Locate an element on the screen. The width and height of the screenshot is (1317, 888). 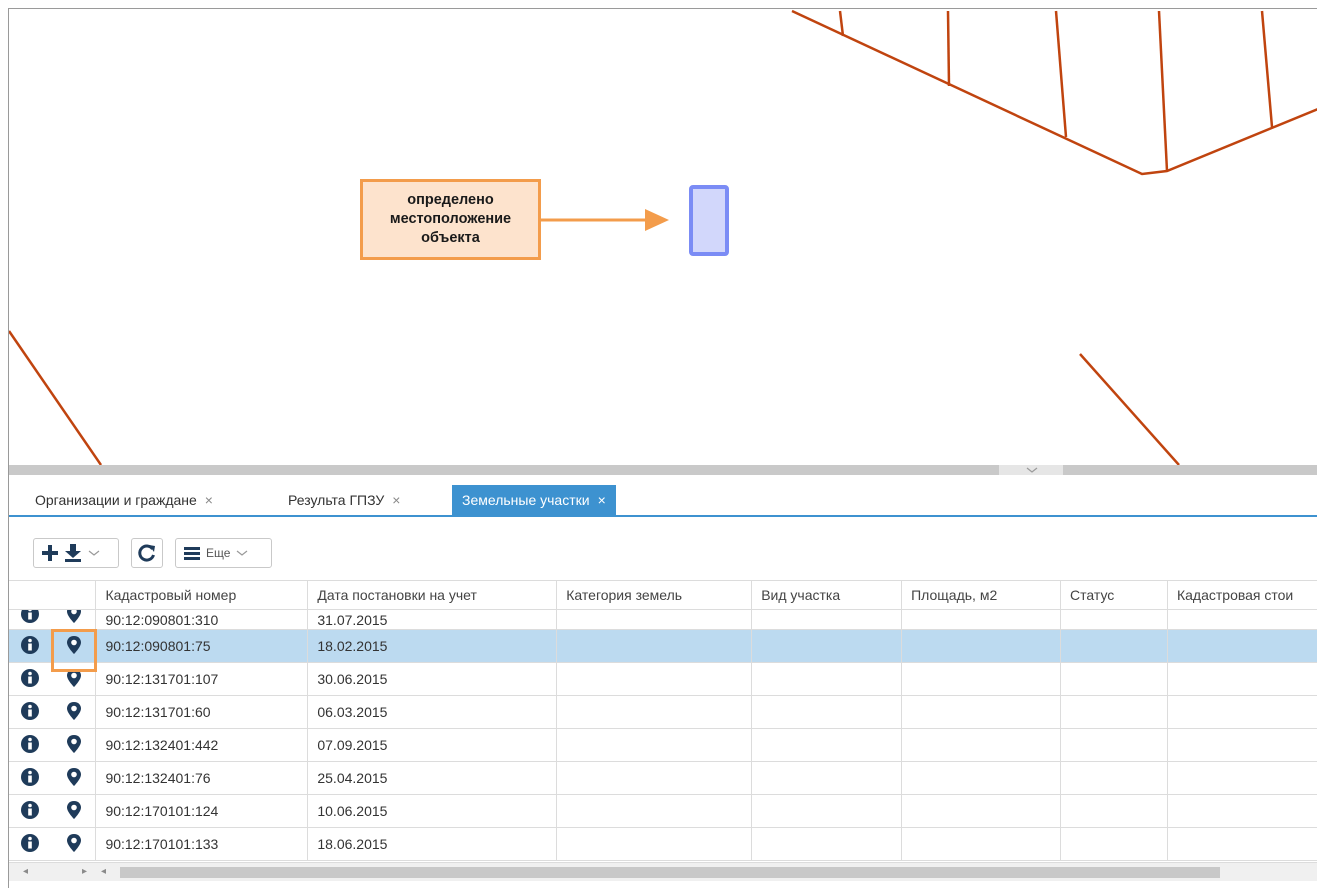
table-row: 90:12:170101:133 18.06.2015 is located at coordinates (663, 844).